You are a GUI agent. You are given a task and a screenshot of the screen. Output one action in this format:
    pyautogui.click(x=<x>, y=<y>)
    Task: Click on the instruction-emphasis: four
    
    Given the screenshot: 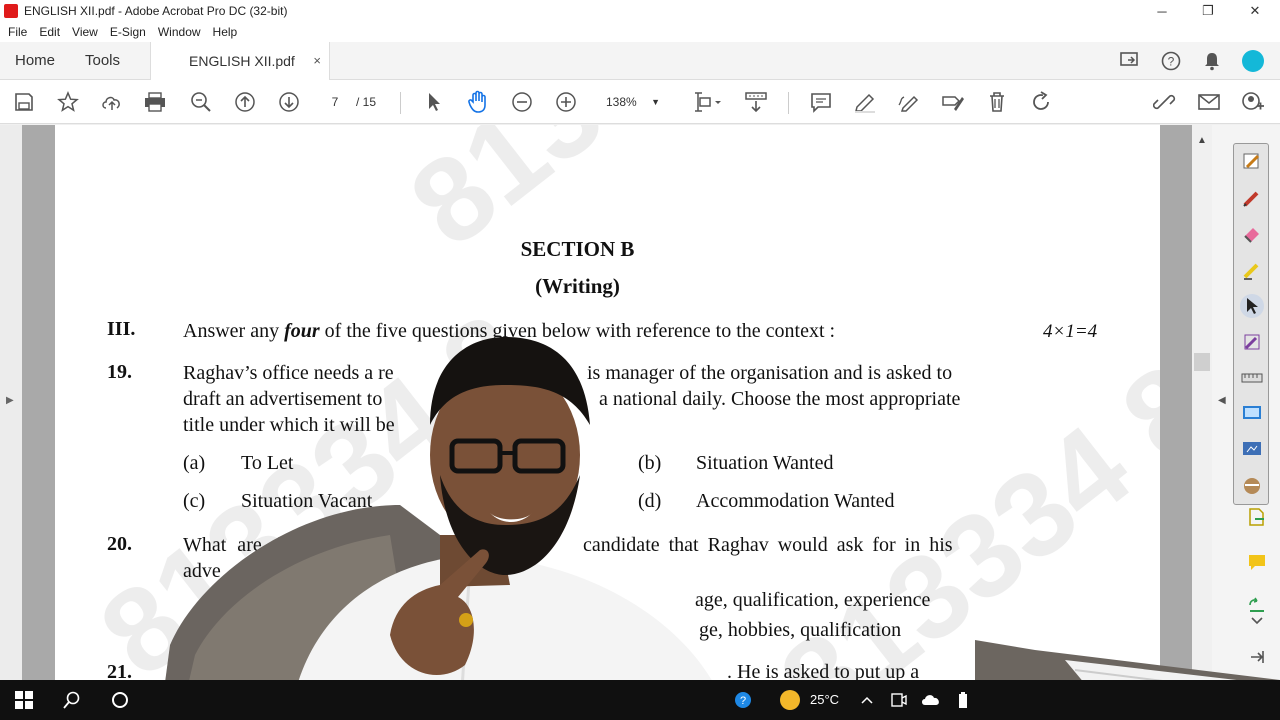 What is the action you would take?
    pyautogui.click(x=302, y=331)
    